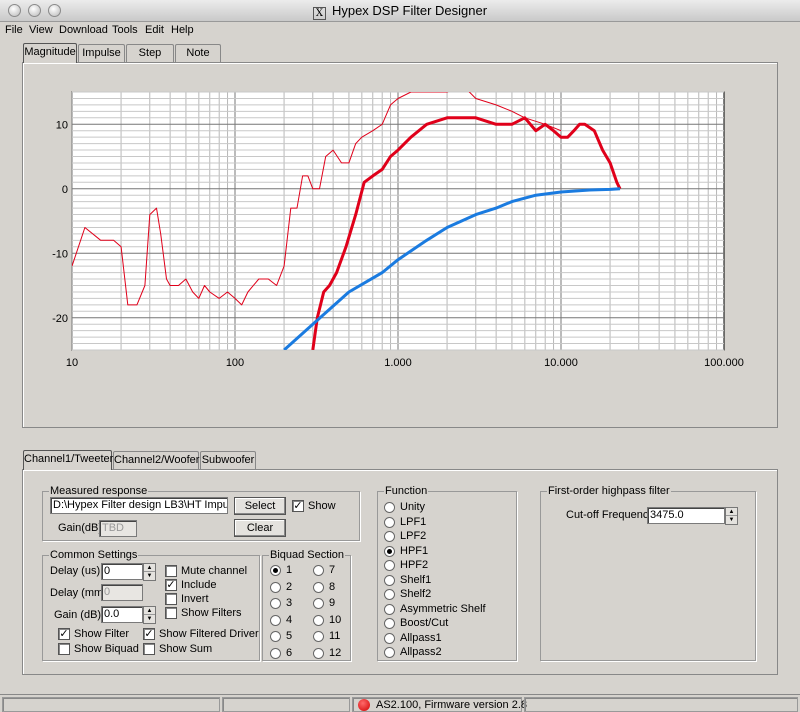 This screenshot has height=712, width=800. Describe the element at coordinates (149, 572) in the screenshot. I see `delay-us-stepper: ▲ ▼` at that location.